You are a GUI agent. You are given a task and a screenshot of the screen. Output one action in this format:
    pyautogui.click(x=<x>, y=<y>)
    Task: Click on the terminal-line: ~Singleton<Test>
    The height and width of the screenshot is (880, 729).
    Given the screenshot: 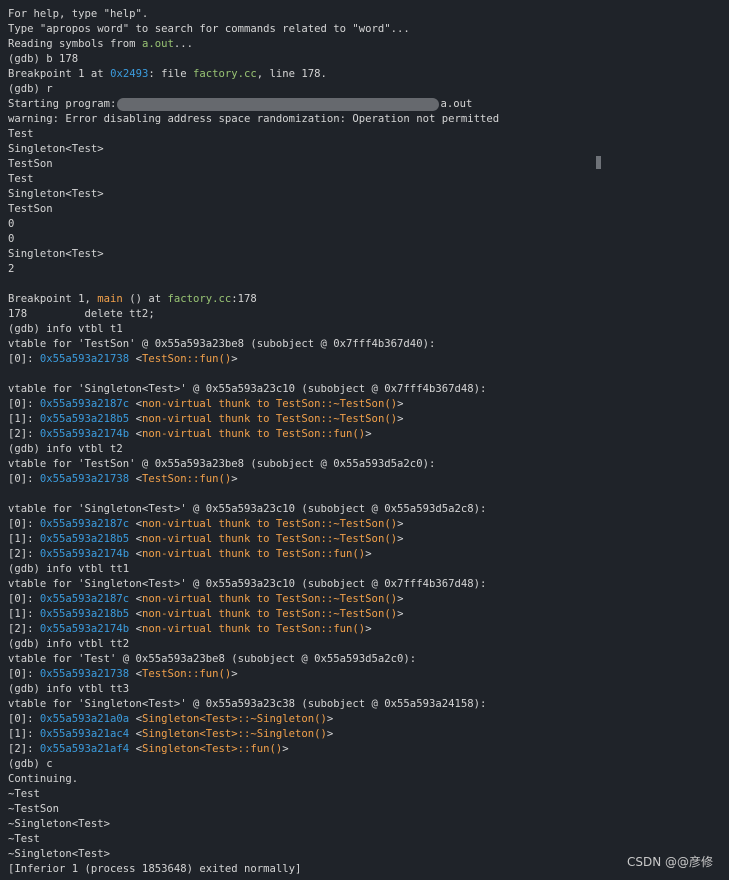 What is the action you would take?
    pyautogui.click(x=368, y=854)
    